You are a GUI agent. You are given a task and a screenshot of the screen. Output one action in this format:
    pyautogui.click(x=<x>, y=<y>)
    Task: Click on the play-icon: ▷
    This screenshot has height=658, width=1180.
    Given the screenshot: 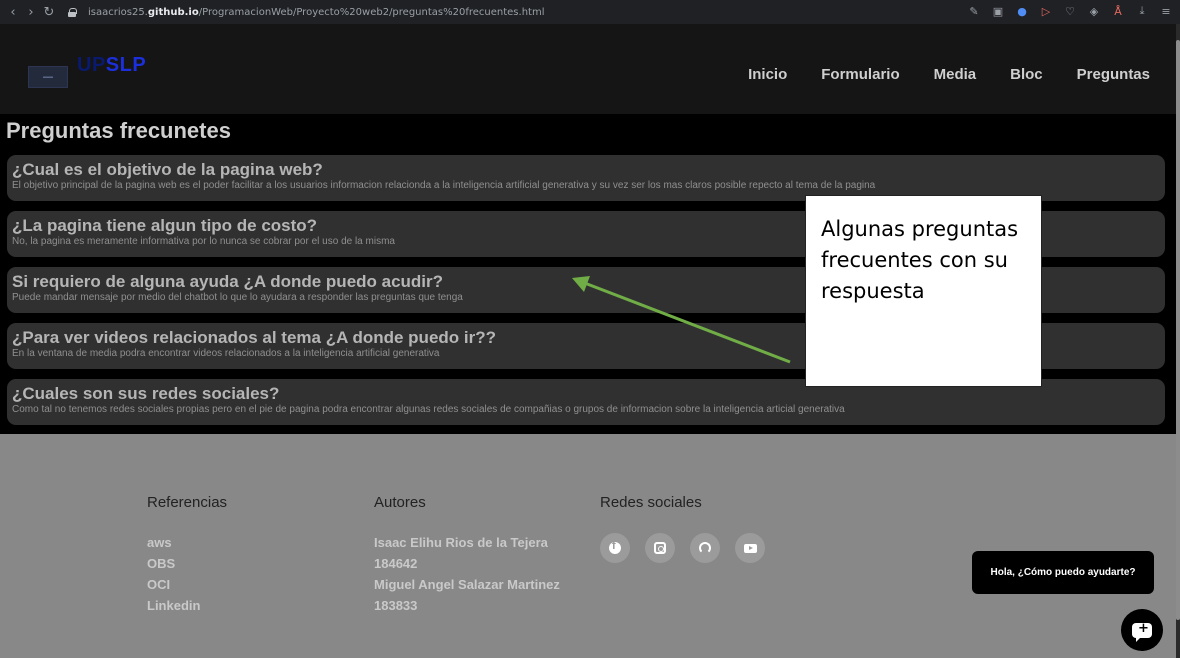 What is the action you would take?
    pyautogui.click(x=1046, y=11)
    